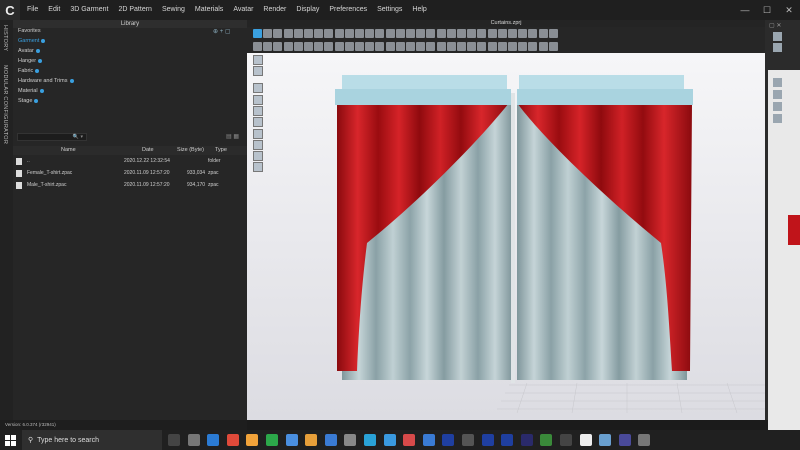  I want to click on menu-materials: Materials, so click(209, 10).